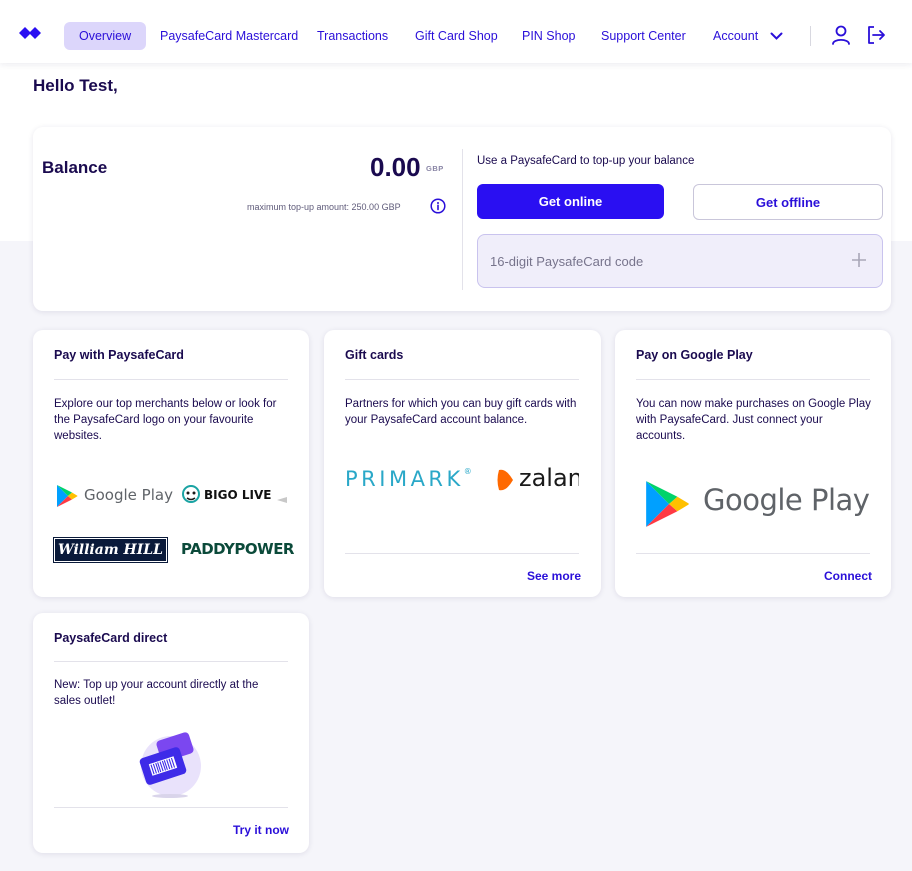 This screenshot has width=912, height=871. What do you see at coordinates (859, 260) in the screenshot?
I see `plus-icon` at bounding box center [859, 260].